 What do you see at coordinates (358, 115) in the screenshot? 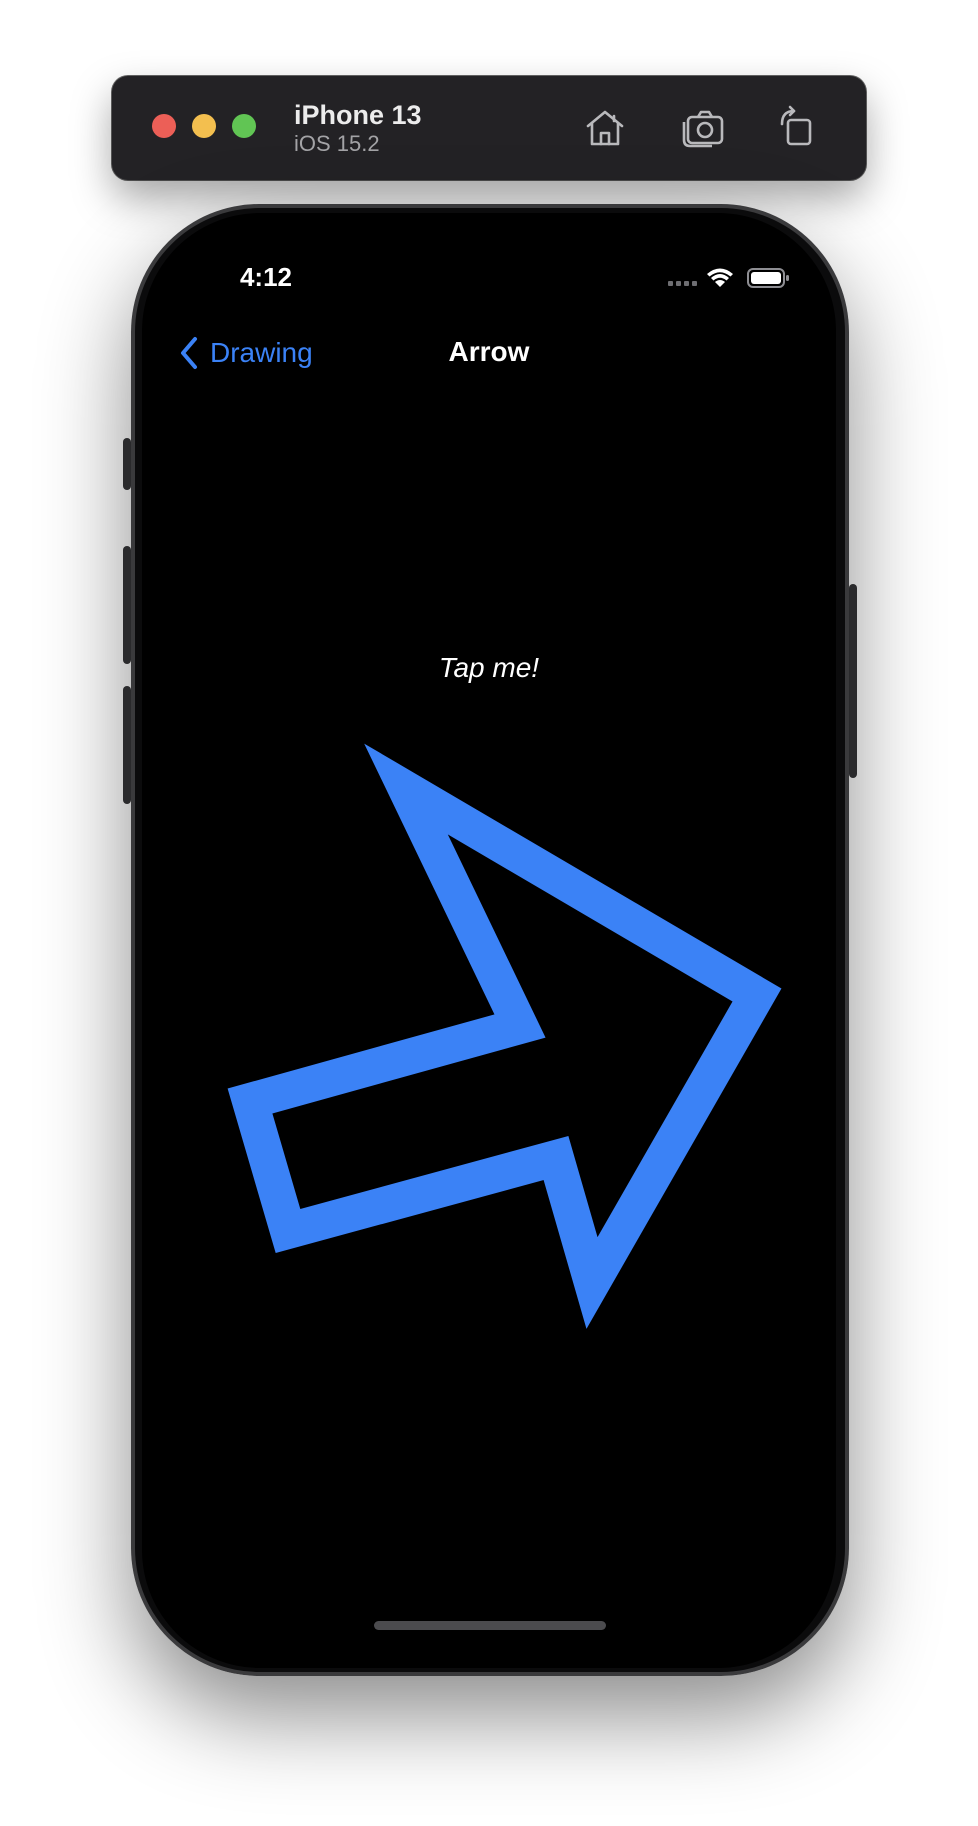
I see `device-name: iPhone 13` at bounding box center [358, 115].